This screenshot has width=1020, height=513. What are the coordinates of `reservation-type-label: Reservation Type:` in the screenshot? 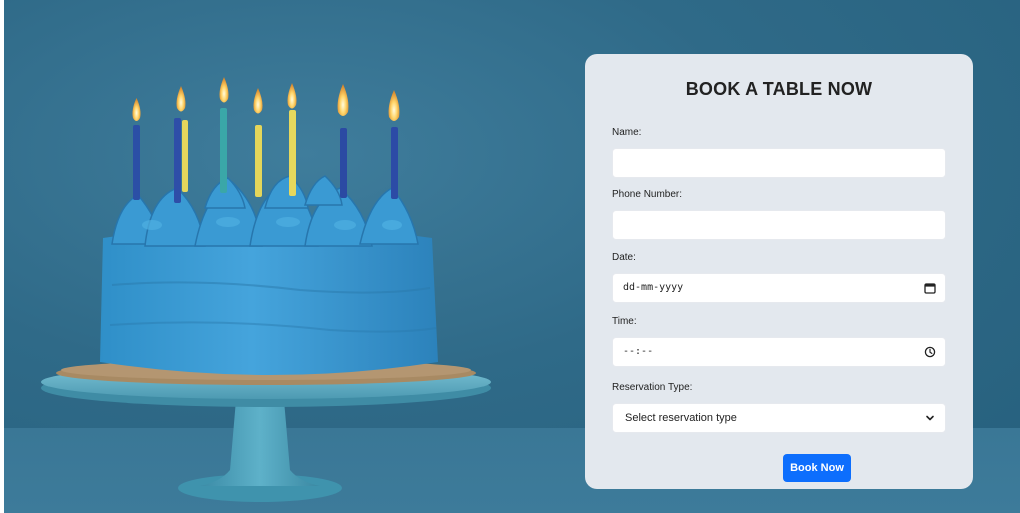 It's located at (652, 387).